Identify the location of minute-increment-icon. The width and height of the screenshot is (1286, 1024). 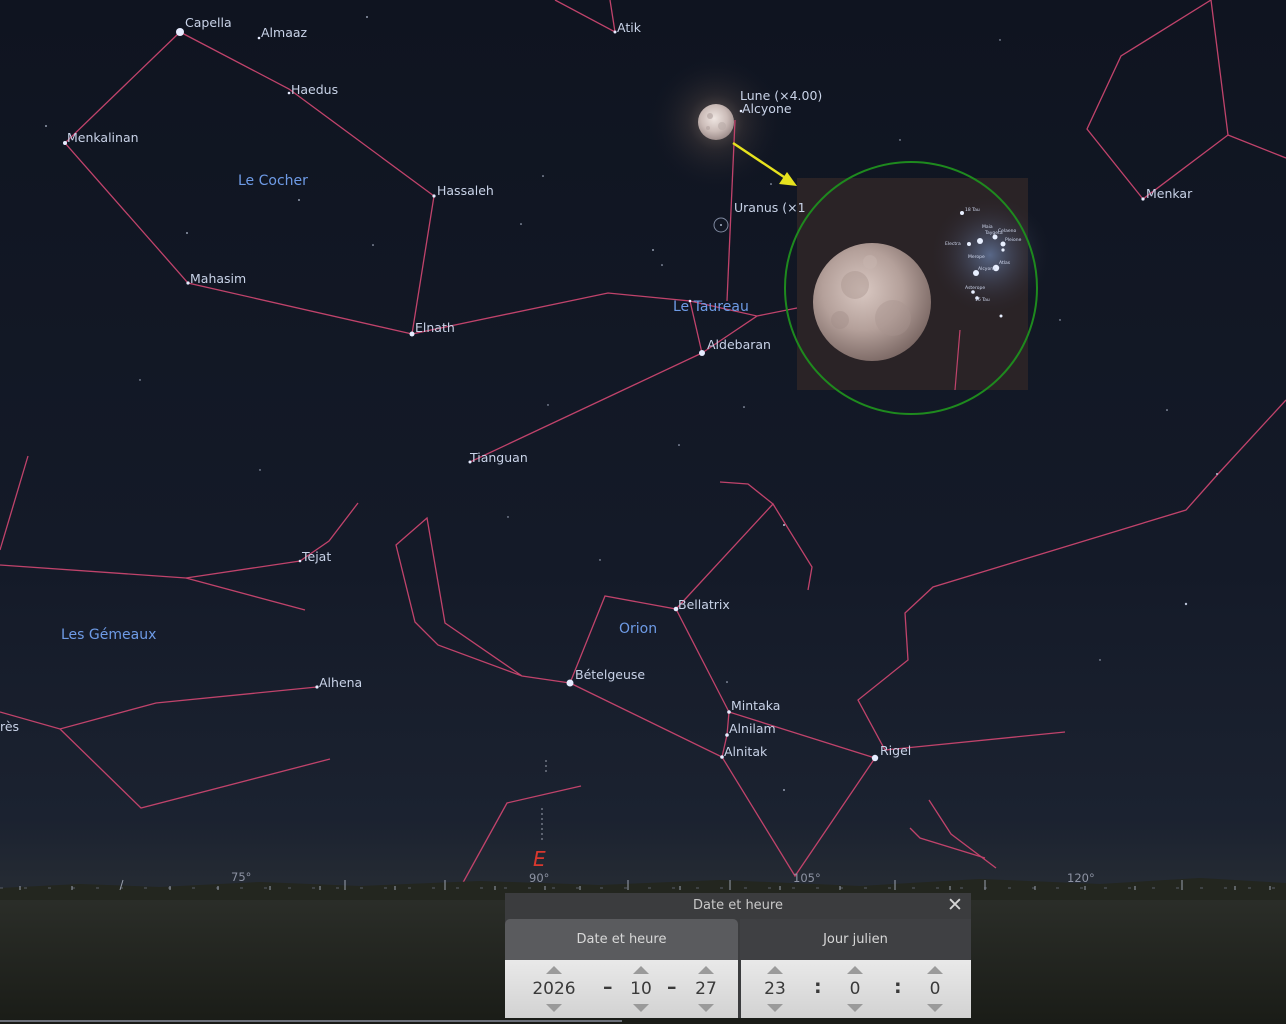
(855, 970).